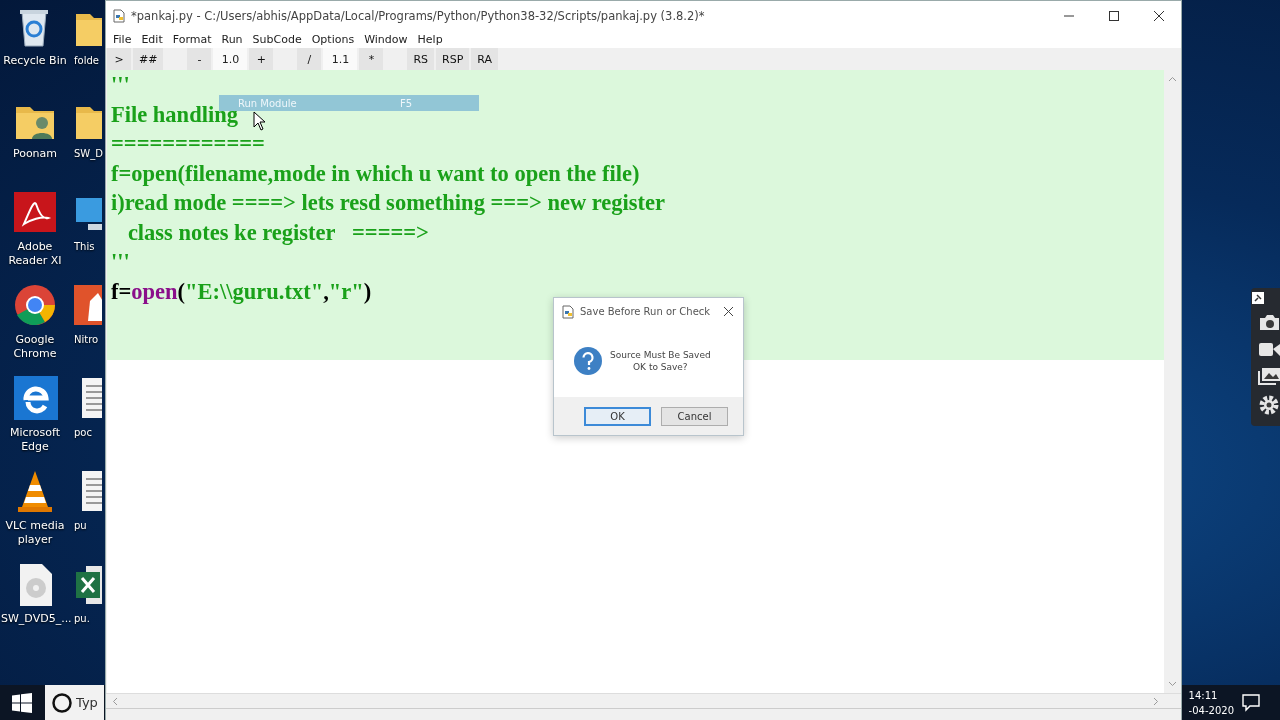  I want to click on toolbar-button: -, so click(199, 59).